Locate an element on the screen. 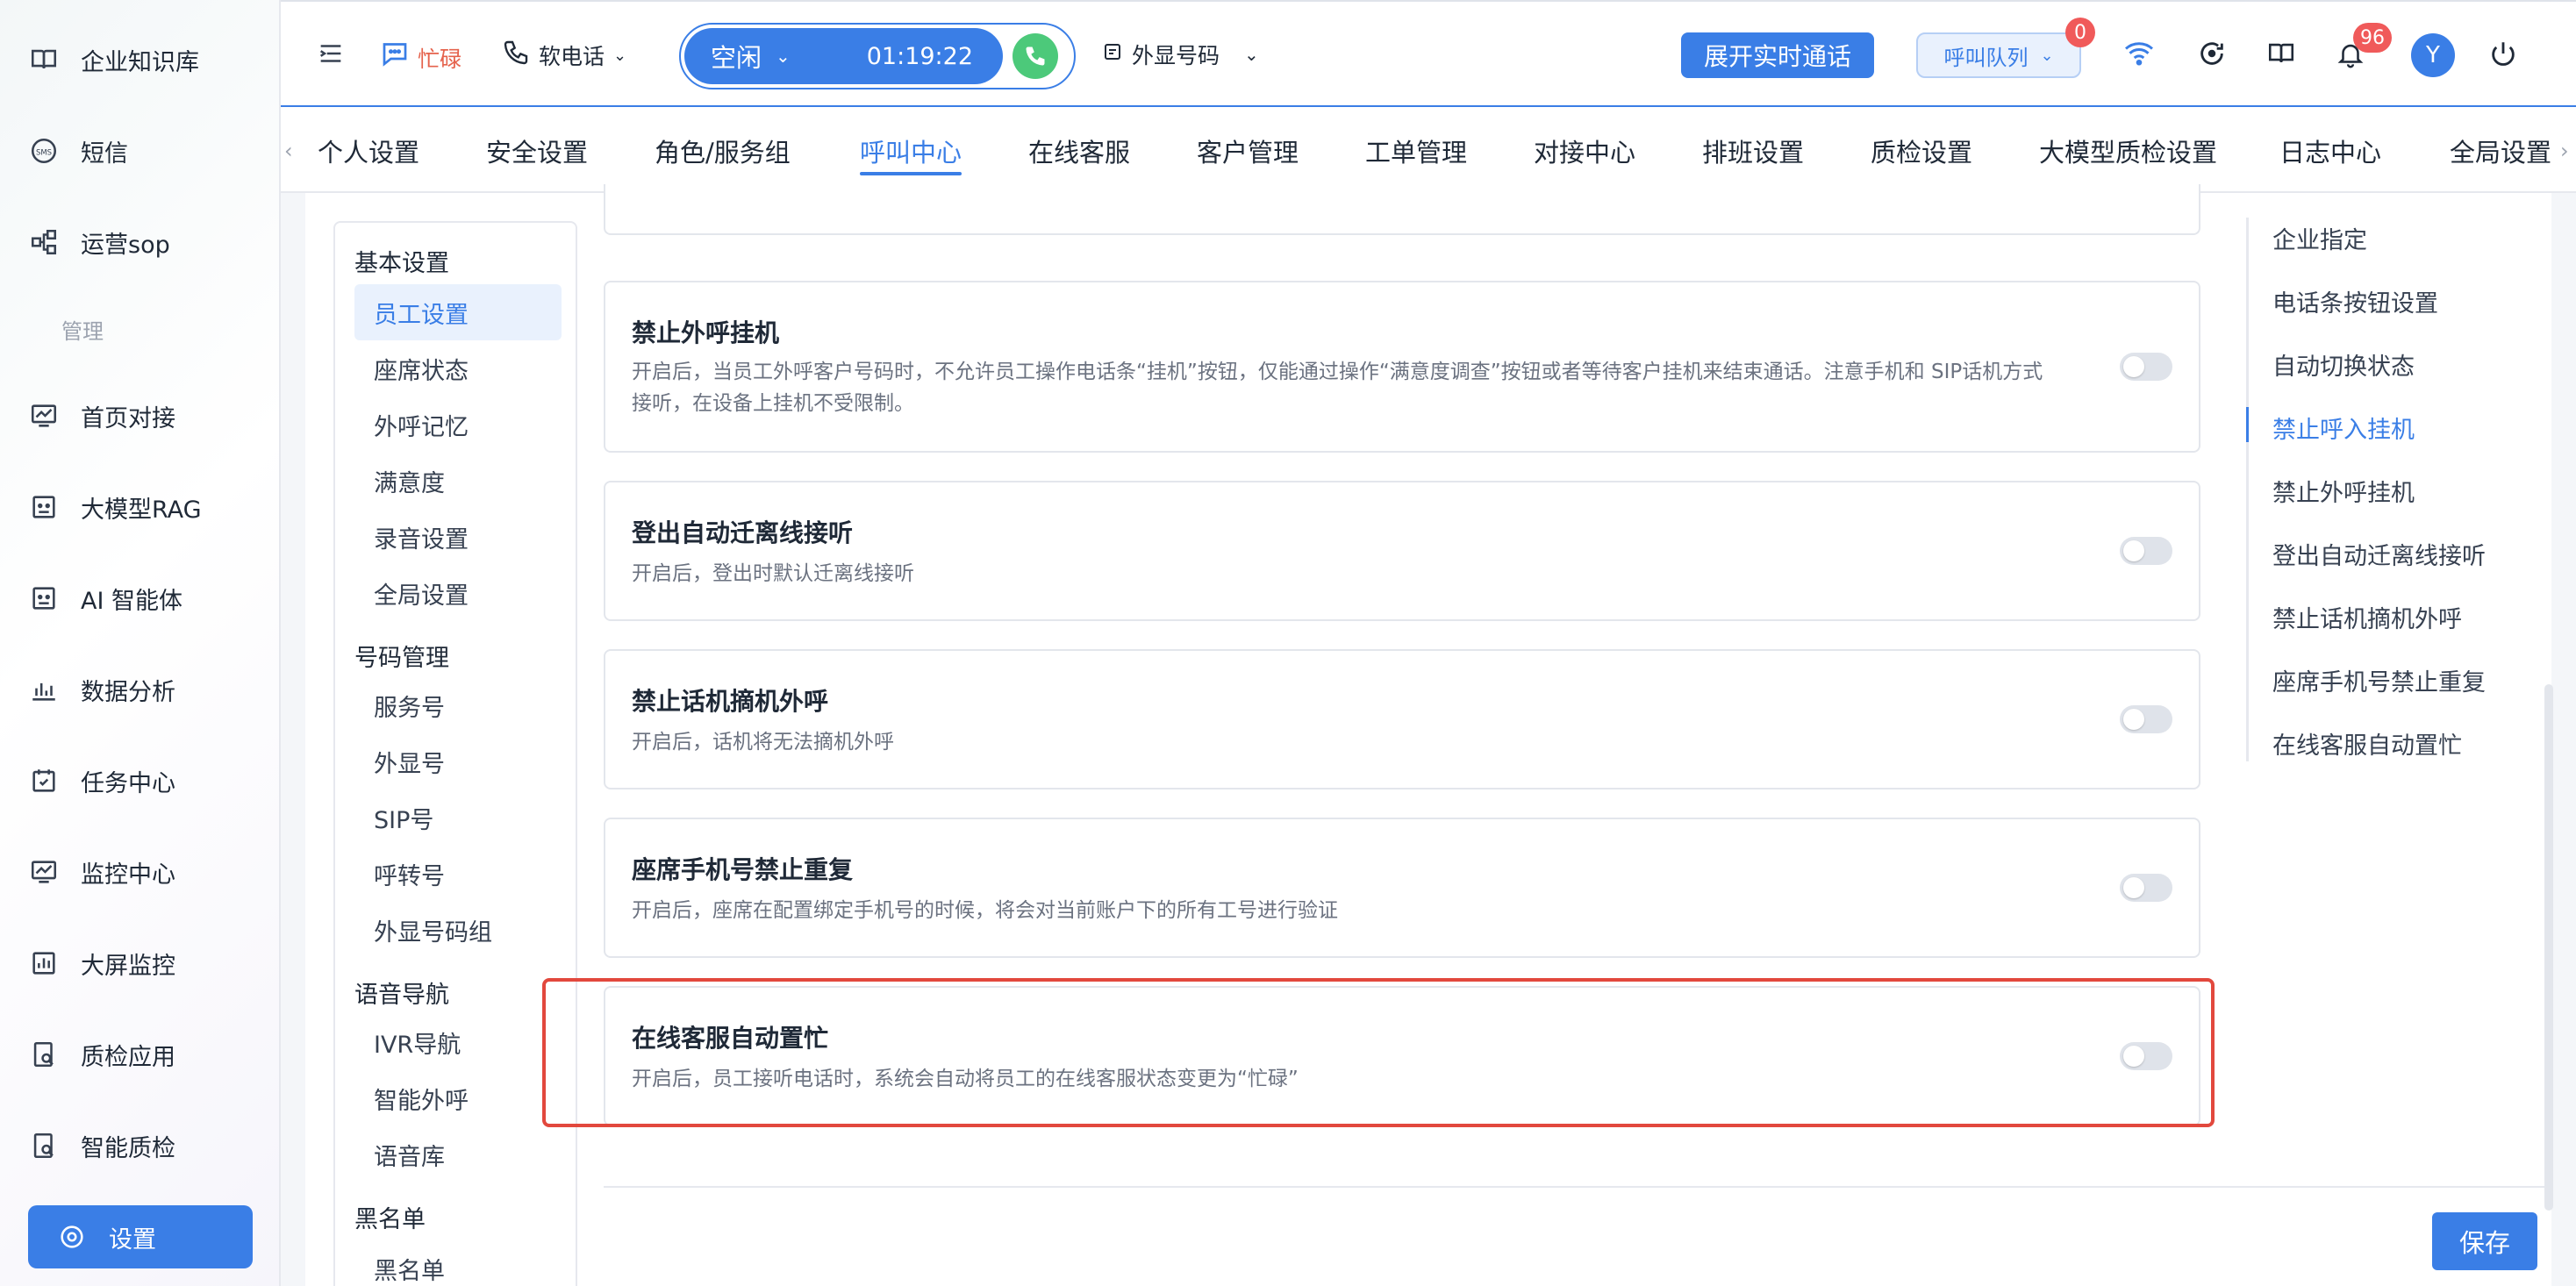  sidebar-item-label: 任务中心 is located at coordinates (128, 783).